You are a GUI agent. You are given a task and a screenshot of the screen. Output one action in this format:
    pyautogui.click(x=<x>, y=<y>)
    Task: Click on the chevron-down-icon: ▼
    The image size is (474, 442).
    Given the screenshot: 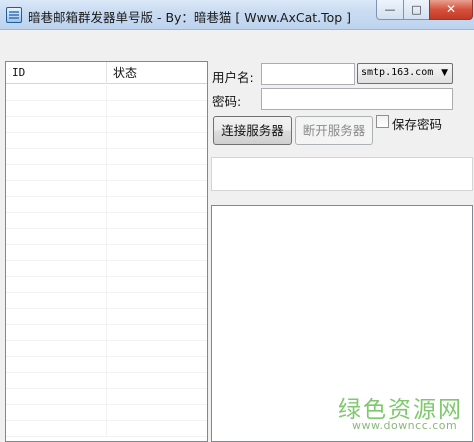 What is the action you would take?
    pyautogui.click(x=444, y=73)
    